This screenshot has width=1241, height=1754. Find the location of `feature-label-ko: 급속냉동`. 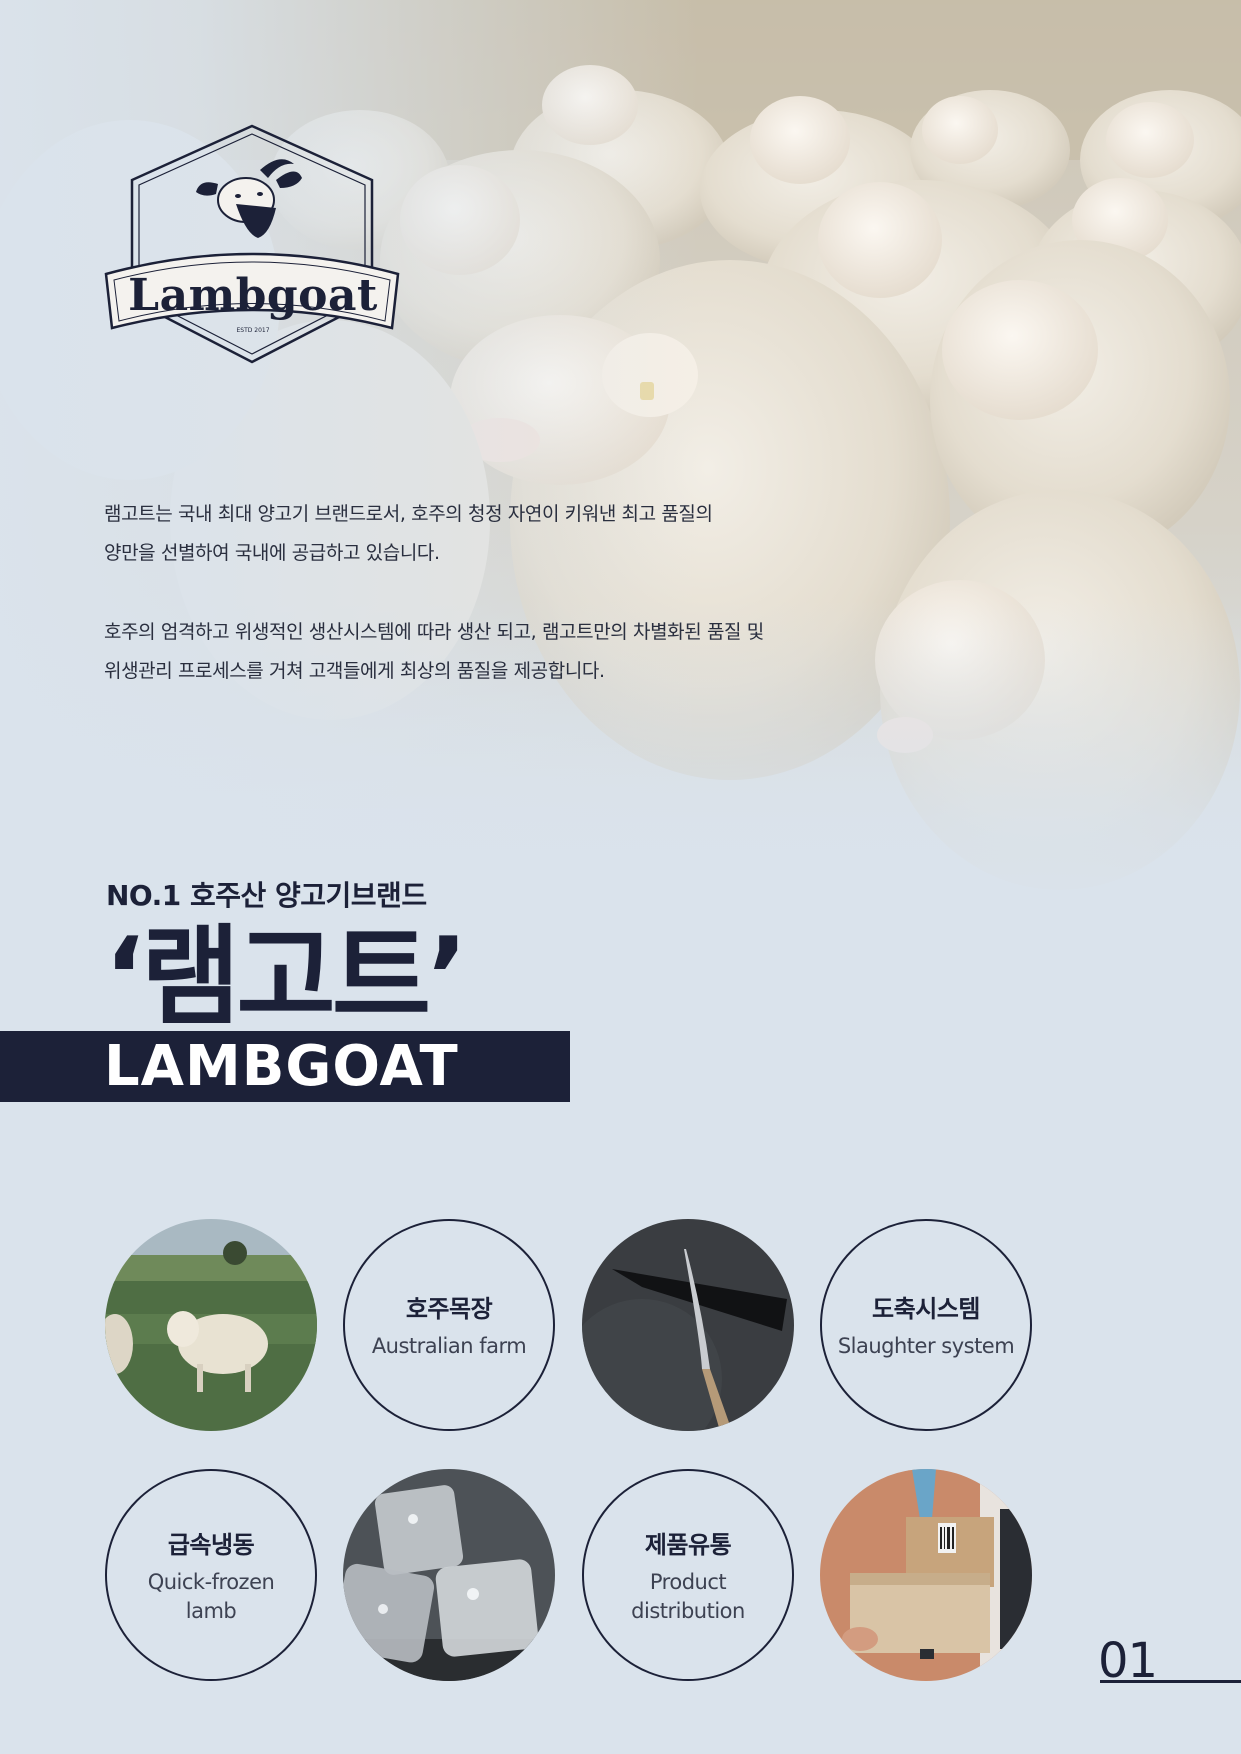

feature-label-ko: 급속냉동 is located at coordinates (211, 1544).